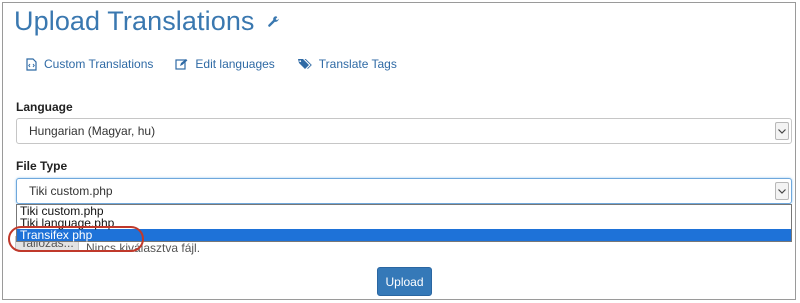 This screenshot has width=800, height=303. I want to click on custom-translations-label: Custom Translations, so click(99, 64).